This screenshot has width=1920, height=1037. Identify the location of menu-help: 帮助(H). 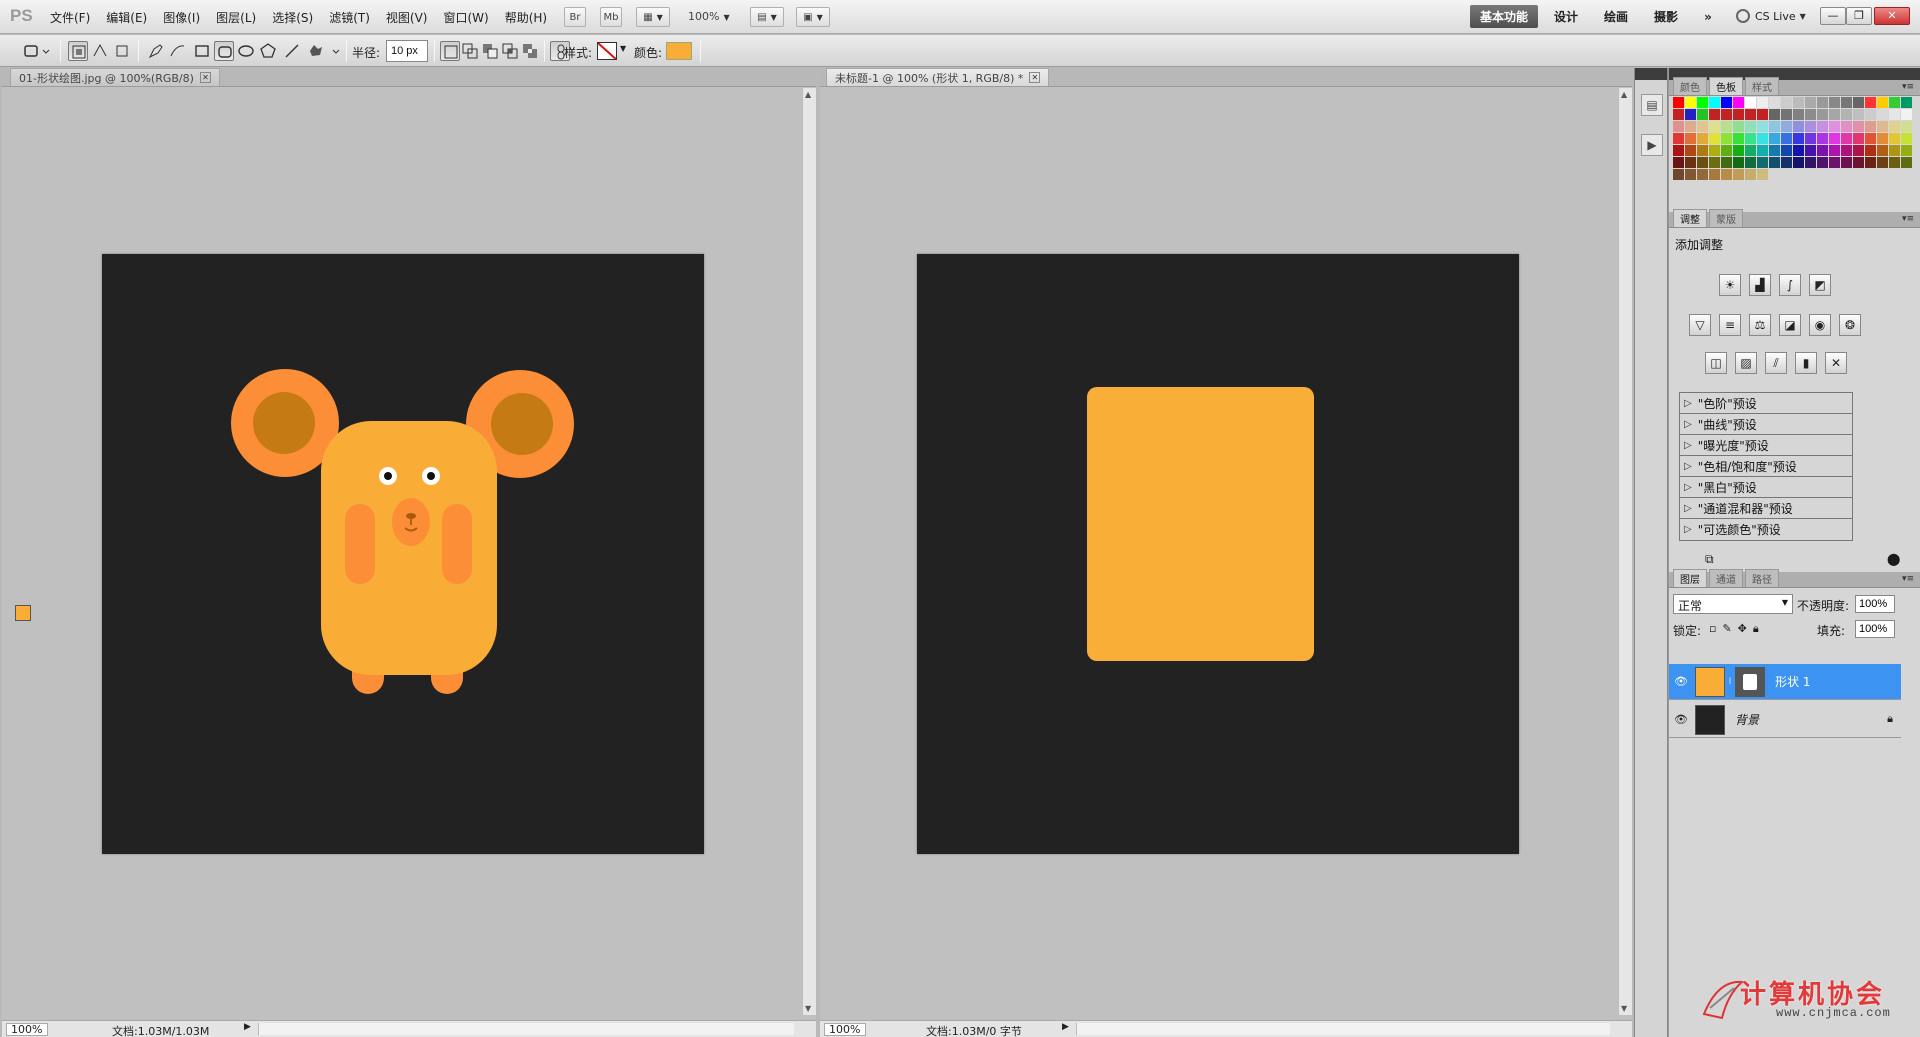
(526, 17).